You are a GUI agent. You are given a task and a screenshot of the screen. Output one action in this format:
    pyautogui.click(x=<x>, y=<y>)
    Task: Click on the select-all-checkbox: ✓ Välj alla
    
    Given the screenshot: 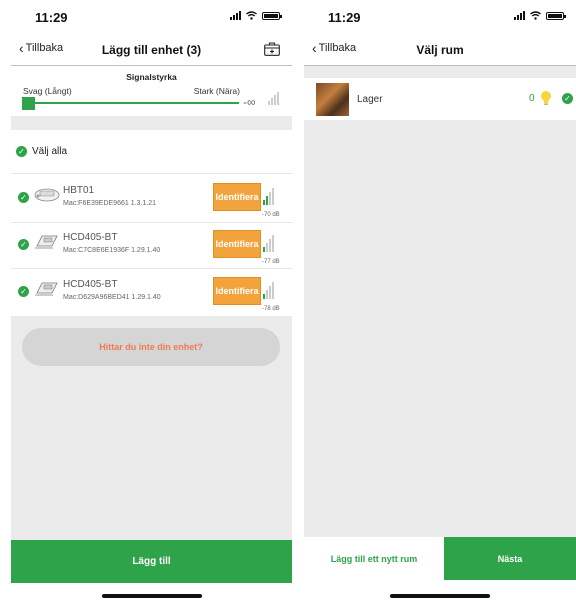 What is the action you would take?
    pyautogui.click(x=41, y=151)
    